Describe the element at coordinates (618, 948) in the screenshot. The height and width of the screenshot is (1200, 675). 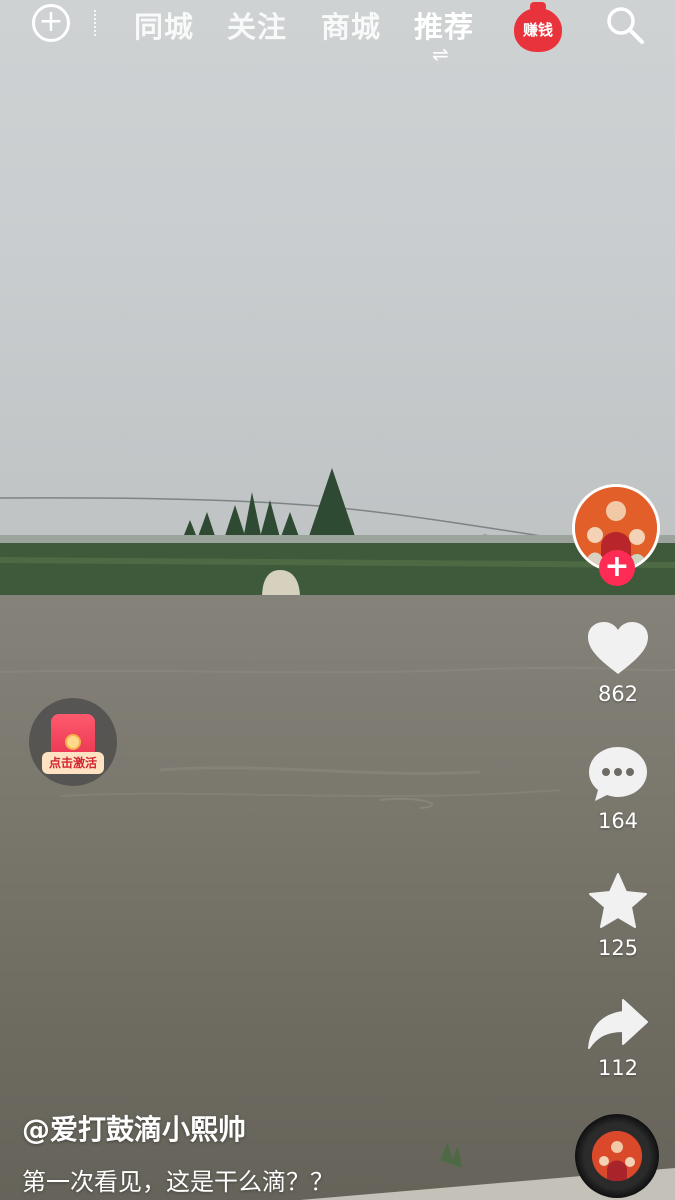
I see `favorite-count: 125` at that location.